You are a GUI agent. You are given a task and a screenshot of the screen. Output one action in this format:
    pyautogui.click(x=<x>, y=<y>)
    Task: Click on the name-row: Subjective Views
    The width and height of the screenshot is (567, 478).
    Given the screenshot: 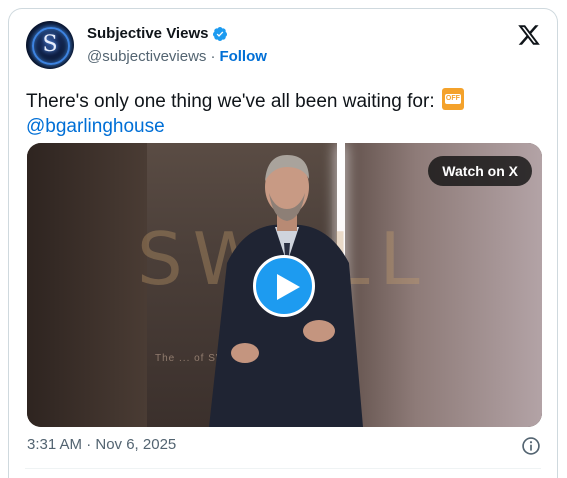 What is the action you would take?
    pyautogui.click(x=157, y=33)
    